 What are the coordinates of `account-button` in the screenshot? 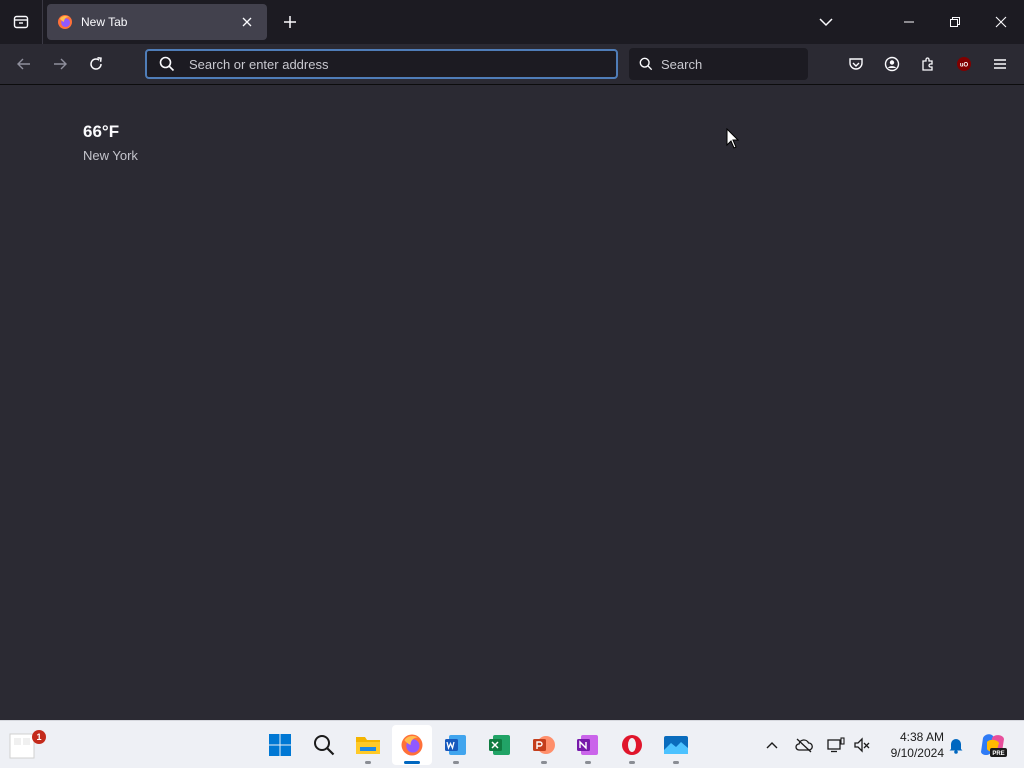 It's located at (892, 64).